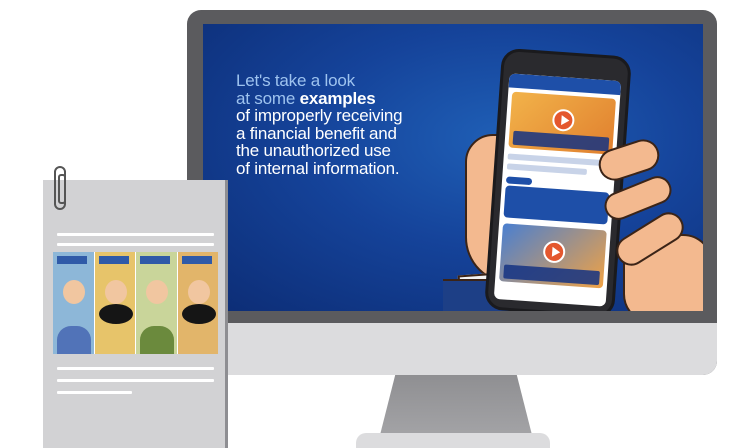 The height and width of the screenshot is (448, 729). Describe the element at coordinates (547, 169) in the screenshot. I see `phone-text-line` at that location.